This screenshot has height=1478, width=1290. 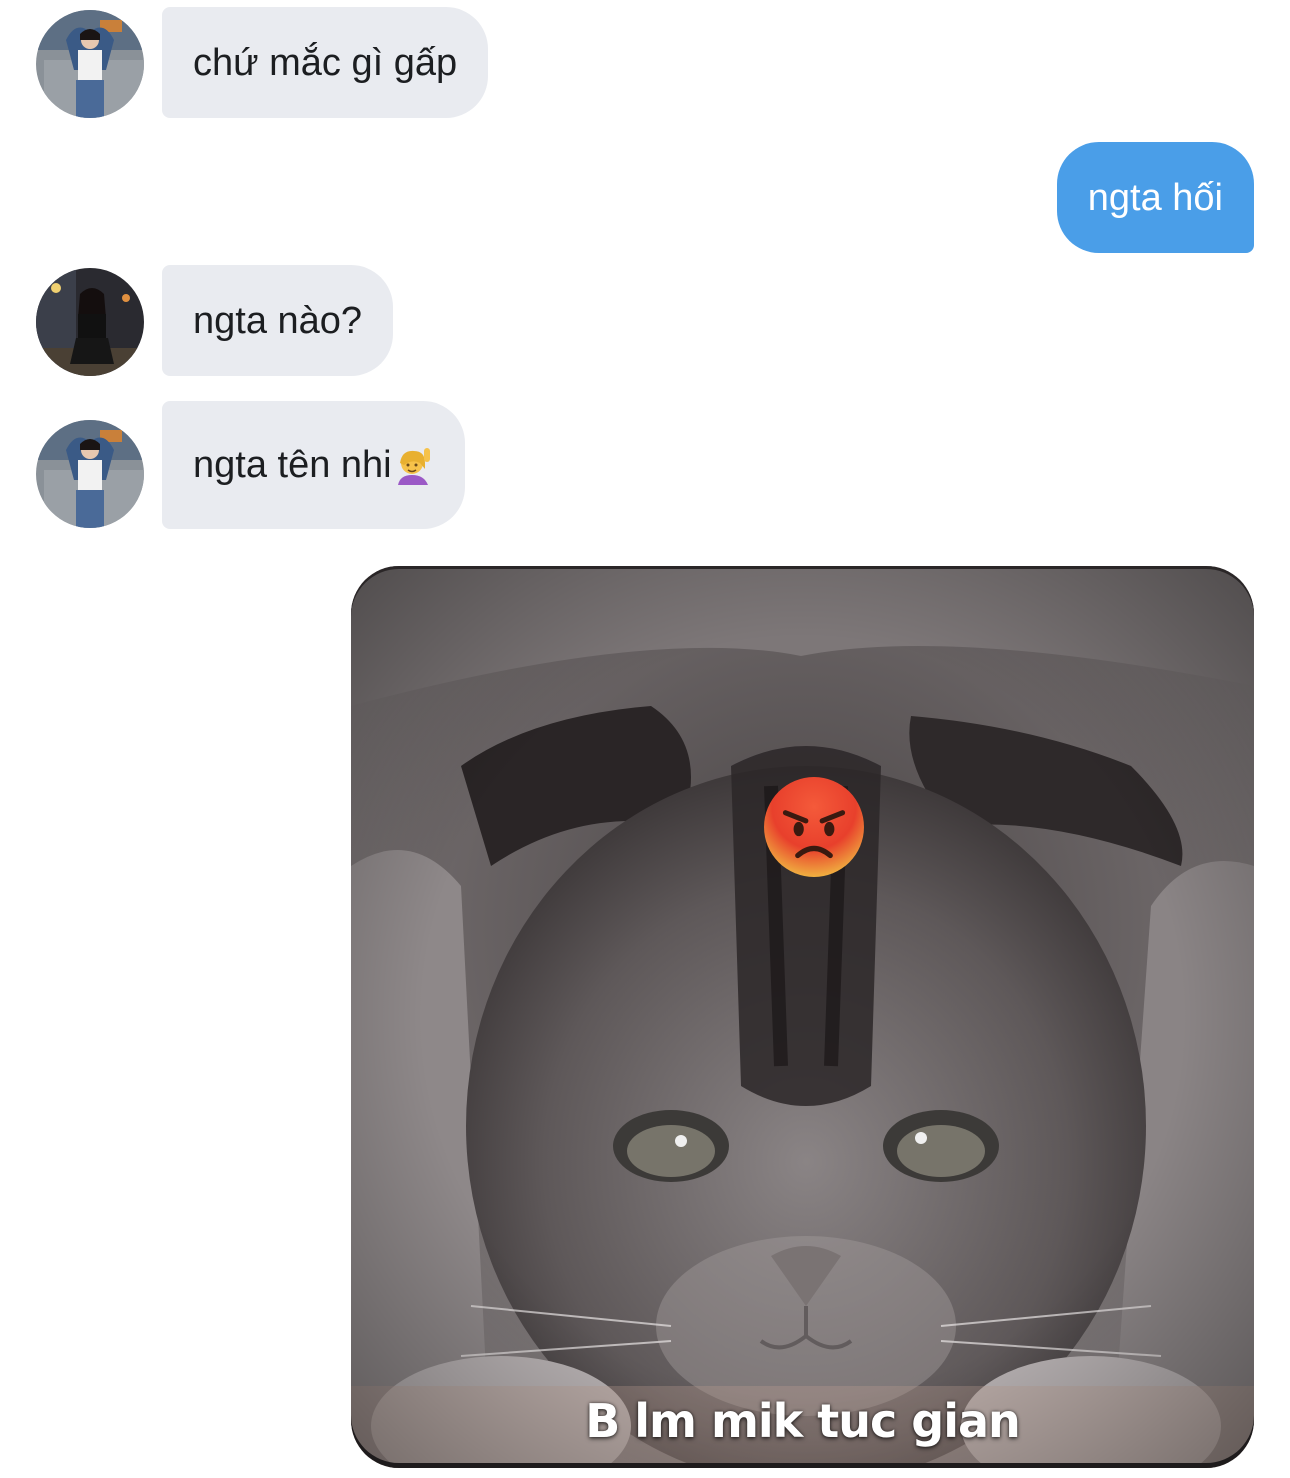 I want to click on message-text: chứ mắc gì gấp, so click(x=325, y=62).